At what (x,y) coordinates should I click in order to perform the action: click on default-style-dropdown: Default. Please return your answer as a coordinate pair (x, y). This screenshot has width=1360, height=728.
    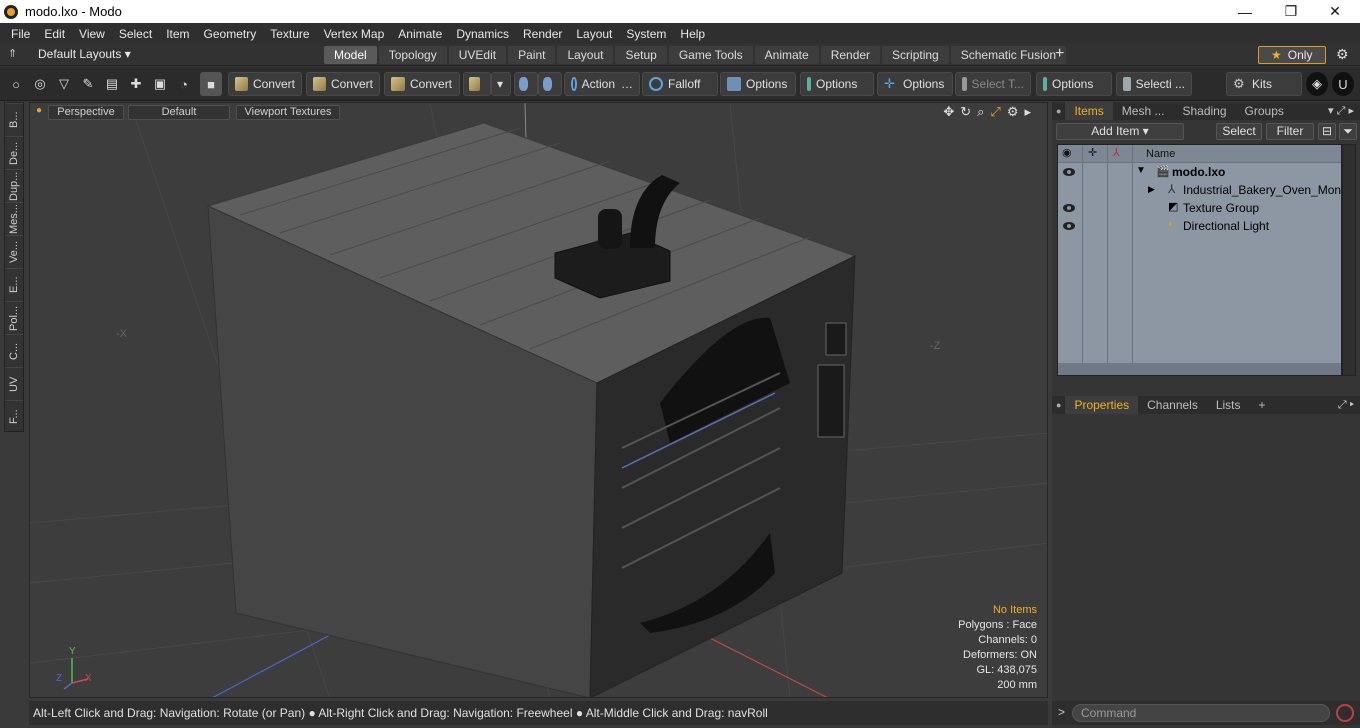
    Looking at the image, I should click on (179, 112).